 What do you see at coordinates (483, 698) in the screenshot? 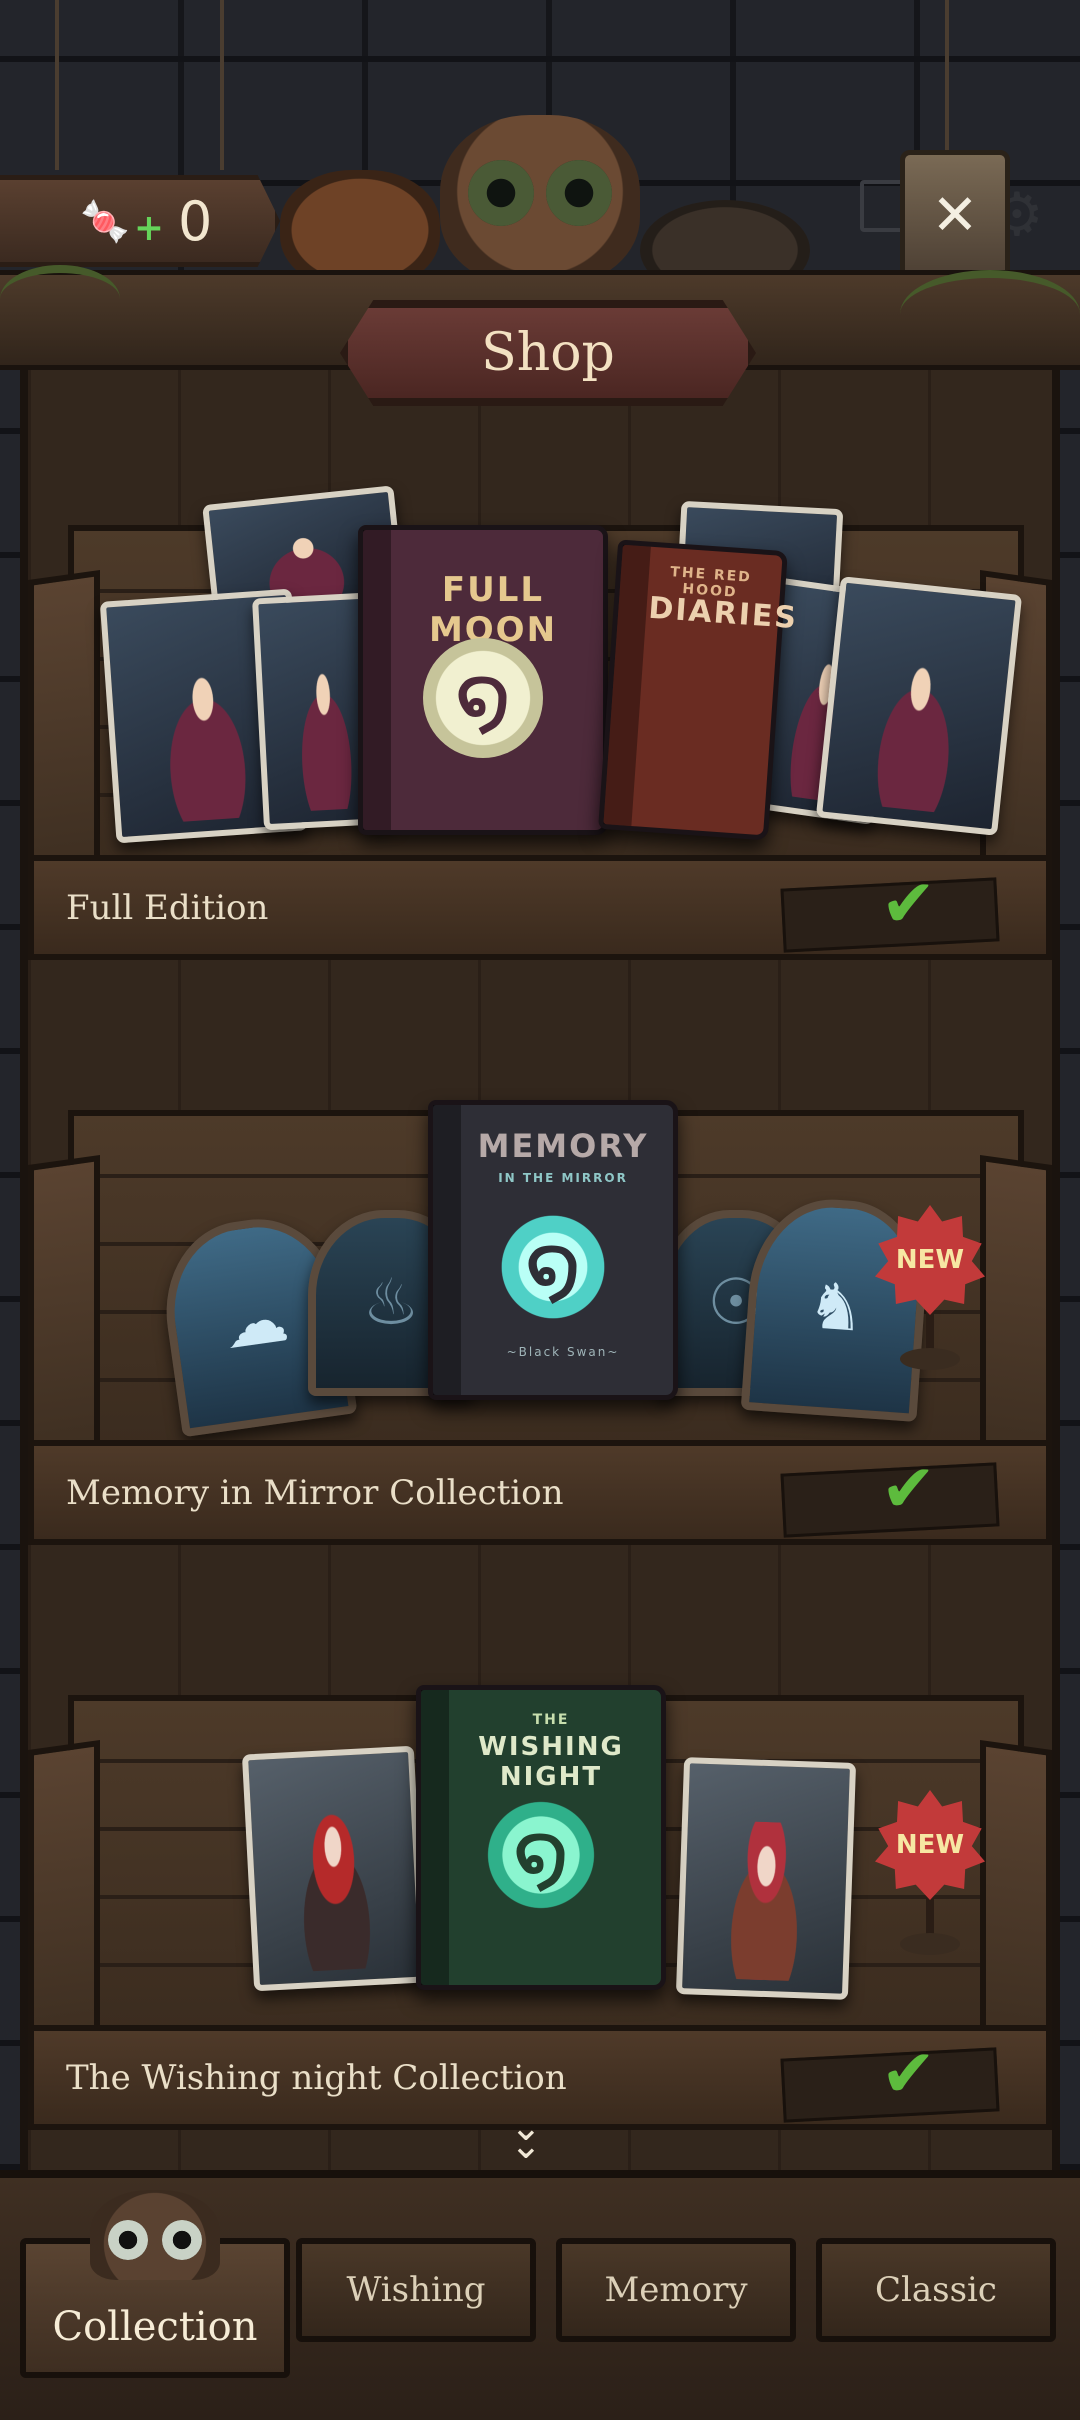
I see `moon-swirl-icon: ໑` at bounding box center [483, 698].